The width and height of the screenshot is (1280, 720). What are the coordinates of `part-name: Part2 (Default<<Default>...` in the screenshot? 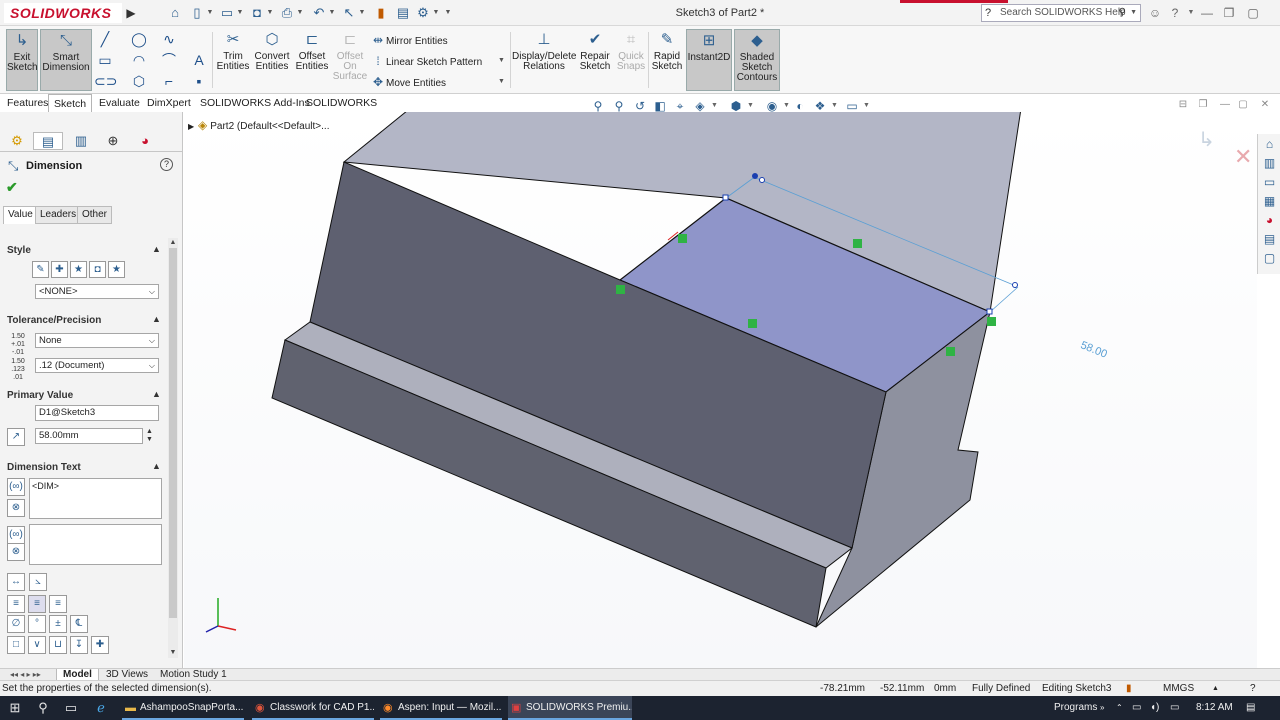 It's located at (269, 126).